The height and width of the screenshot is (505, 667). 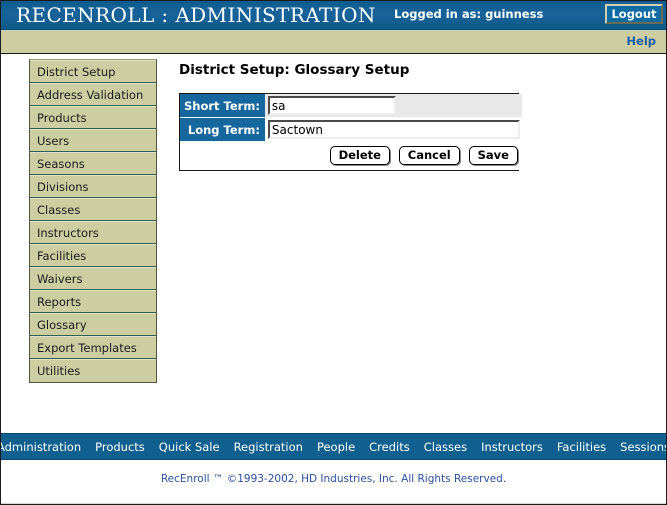 I want to click on form-button-row: Delete Cancel Save, so click(x=351, y=156).